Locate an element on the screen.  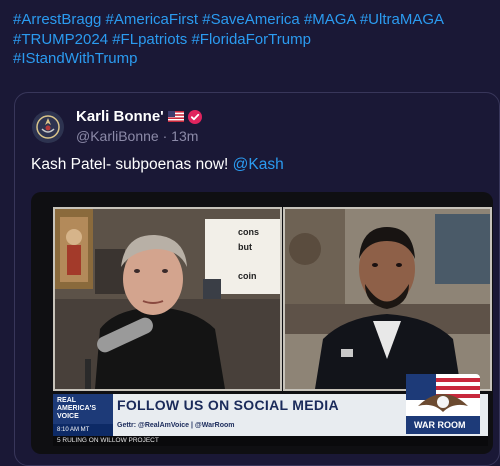
background-sign-text: but is located at coordinates (245, 247).